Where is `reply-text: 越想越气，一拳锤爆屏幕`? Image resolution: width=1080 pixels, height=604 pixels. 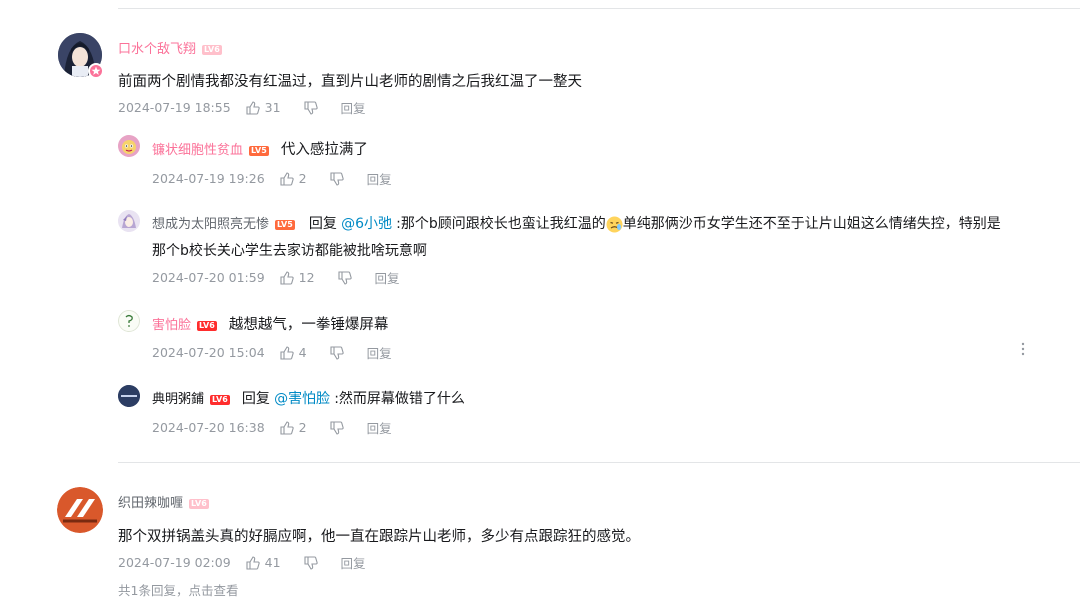 reply-text: 越想越气，一拳锤爆屏幕 is located at coordinates (308, 325).